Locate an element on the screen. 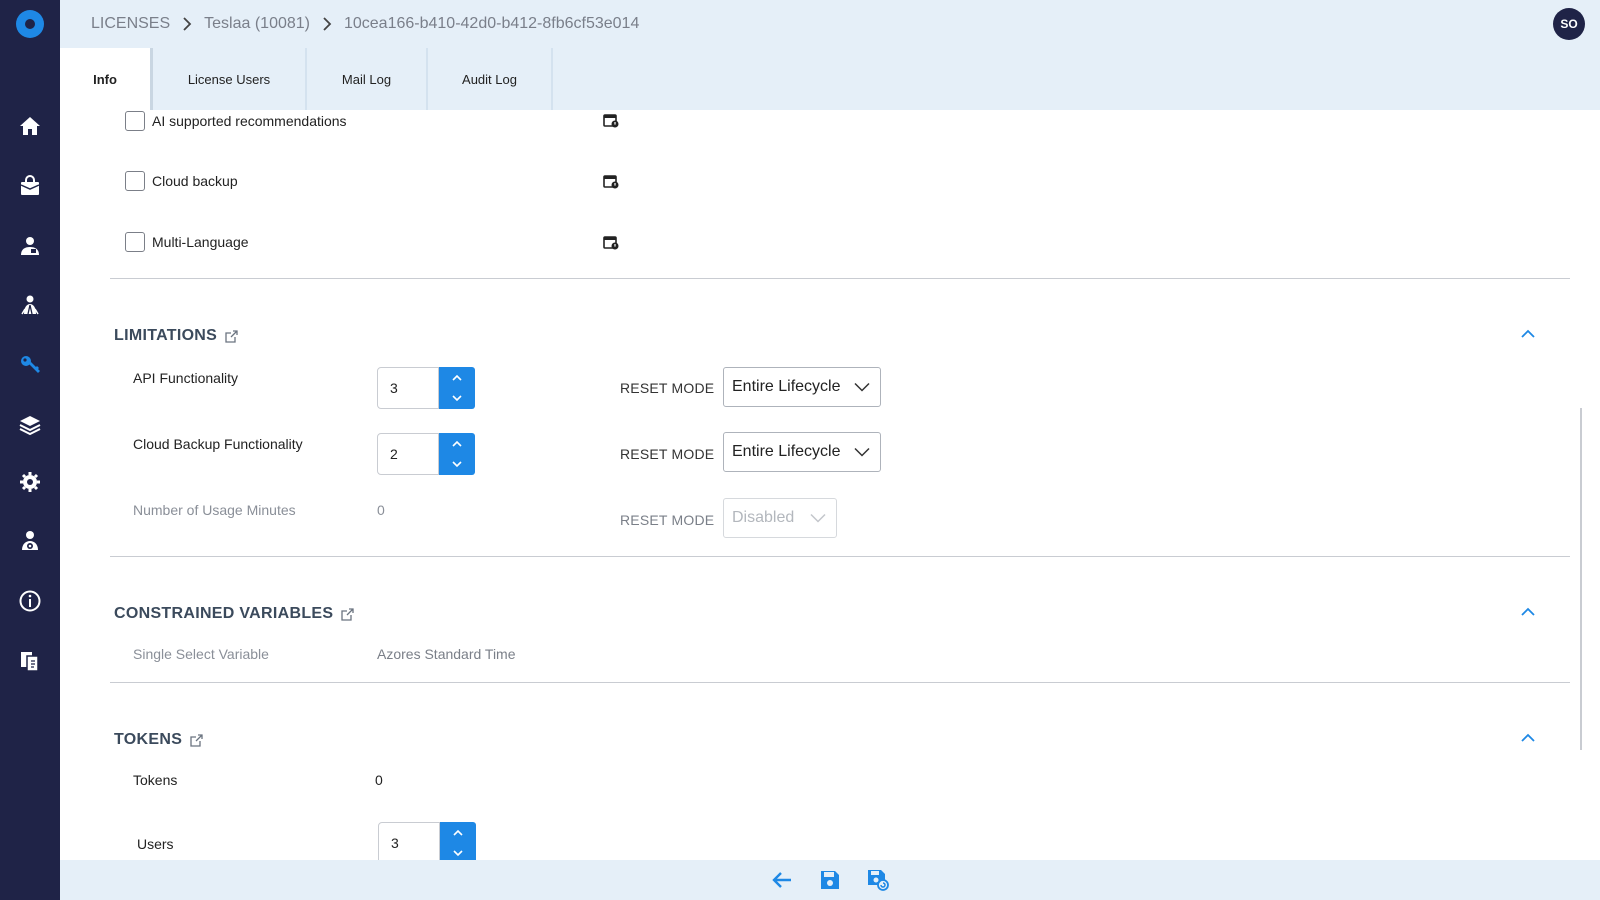 This screenshot has height=900, width=1600. sidebar-item-settings is located at coordinates (30, 482).